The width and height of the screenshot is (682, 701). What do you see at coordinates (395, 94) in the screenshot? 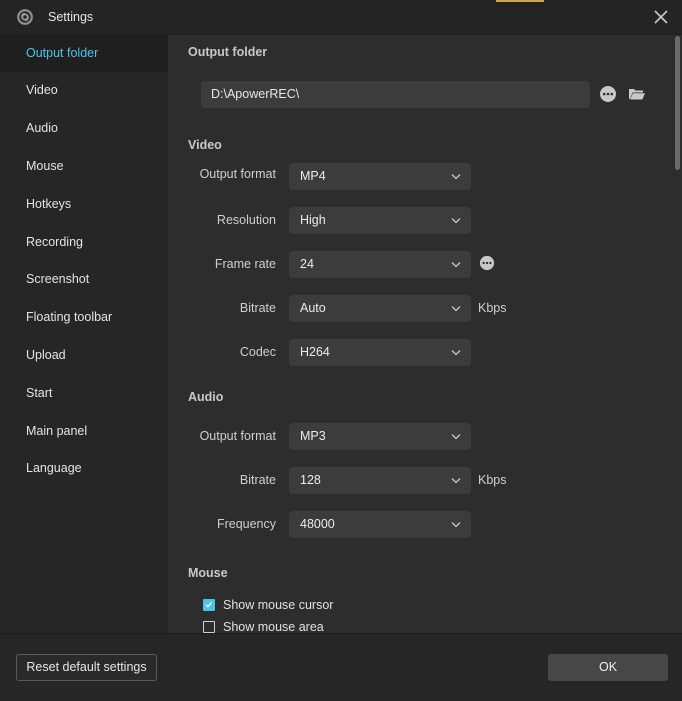
I see `output-path-field: D:\ApowerREC\` at bounding box center [395, 94].